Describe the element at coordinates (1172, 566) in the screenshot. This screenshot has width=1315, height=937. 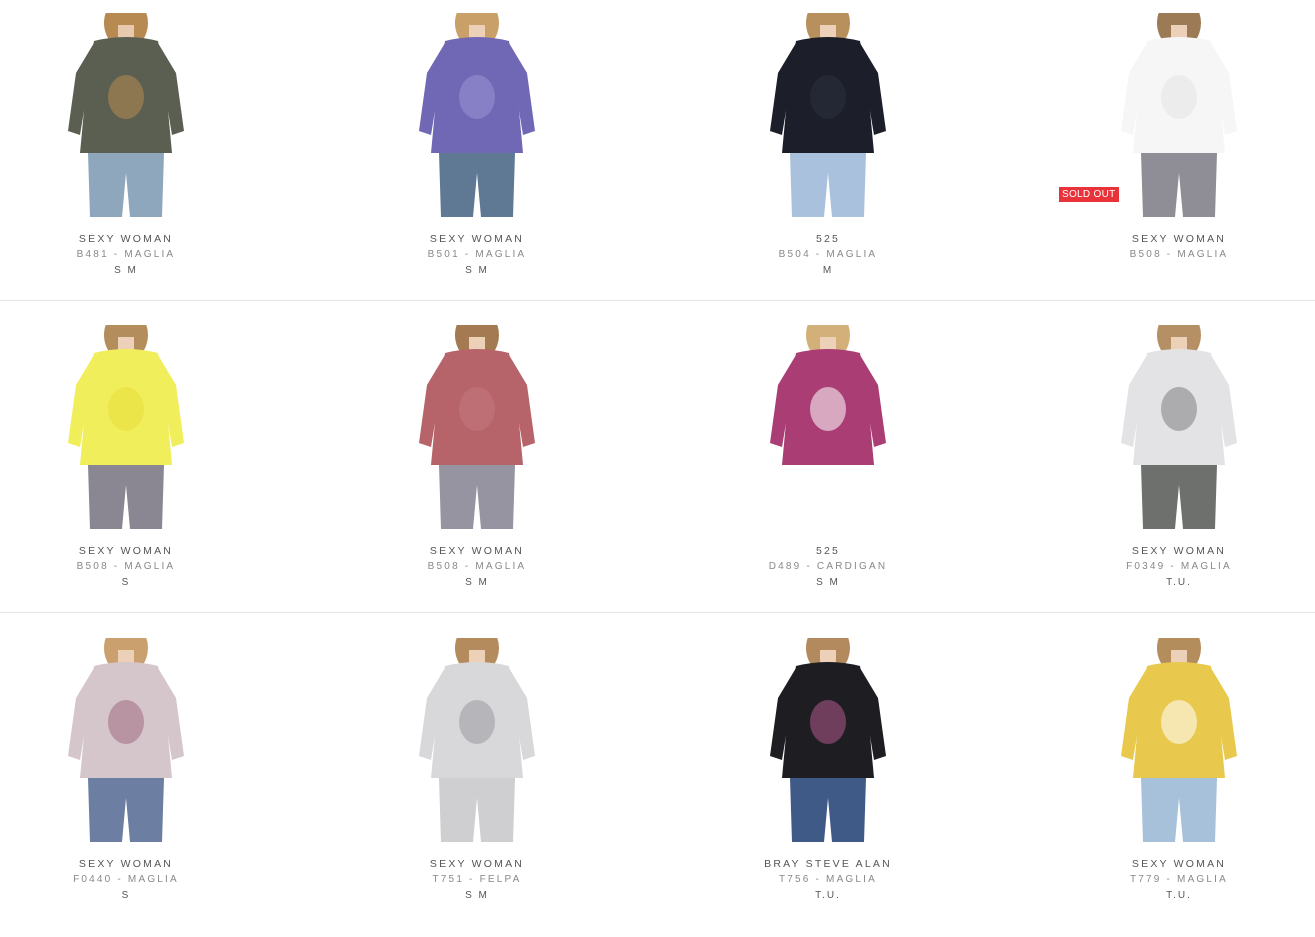
I see `product-model: F0349 - MAGLIA` at that location.